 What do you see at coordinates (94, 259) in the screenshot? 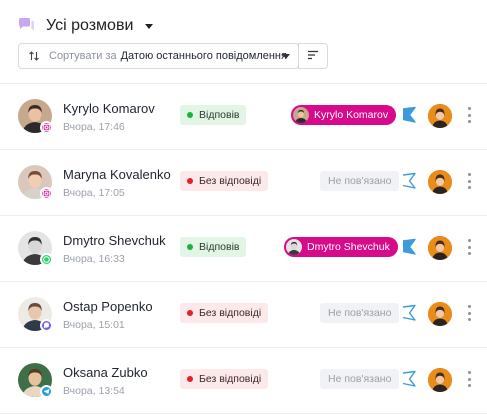
I see `last-message-time: Вчора, 16:33` at bounding box center [94, 259].